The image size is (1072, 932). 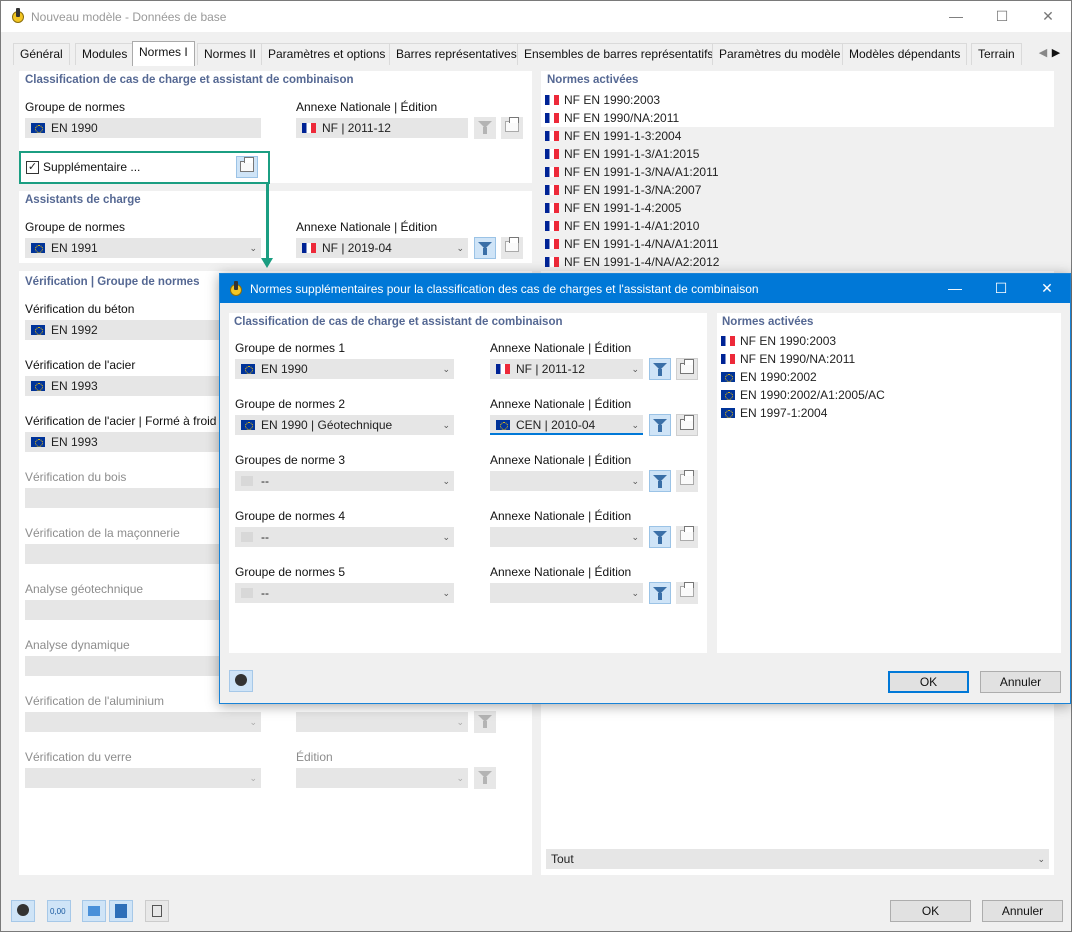 What do you see at coordinates (80, 365) in the screenshot?
I see `steel-label: Vérification de l'acier` at bounding box center [80, 365].